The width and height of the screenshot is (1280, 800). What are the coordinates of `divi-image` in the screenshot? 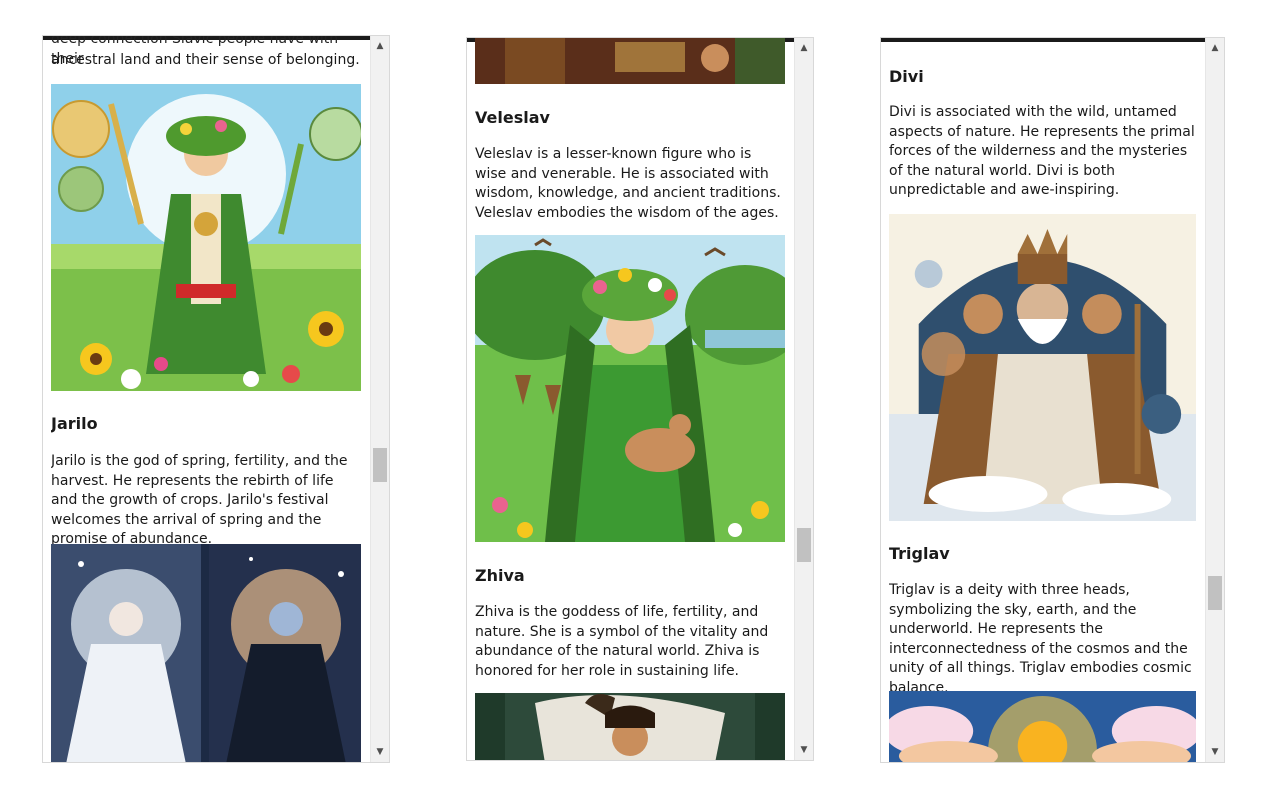 It's located at (1042, 367).